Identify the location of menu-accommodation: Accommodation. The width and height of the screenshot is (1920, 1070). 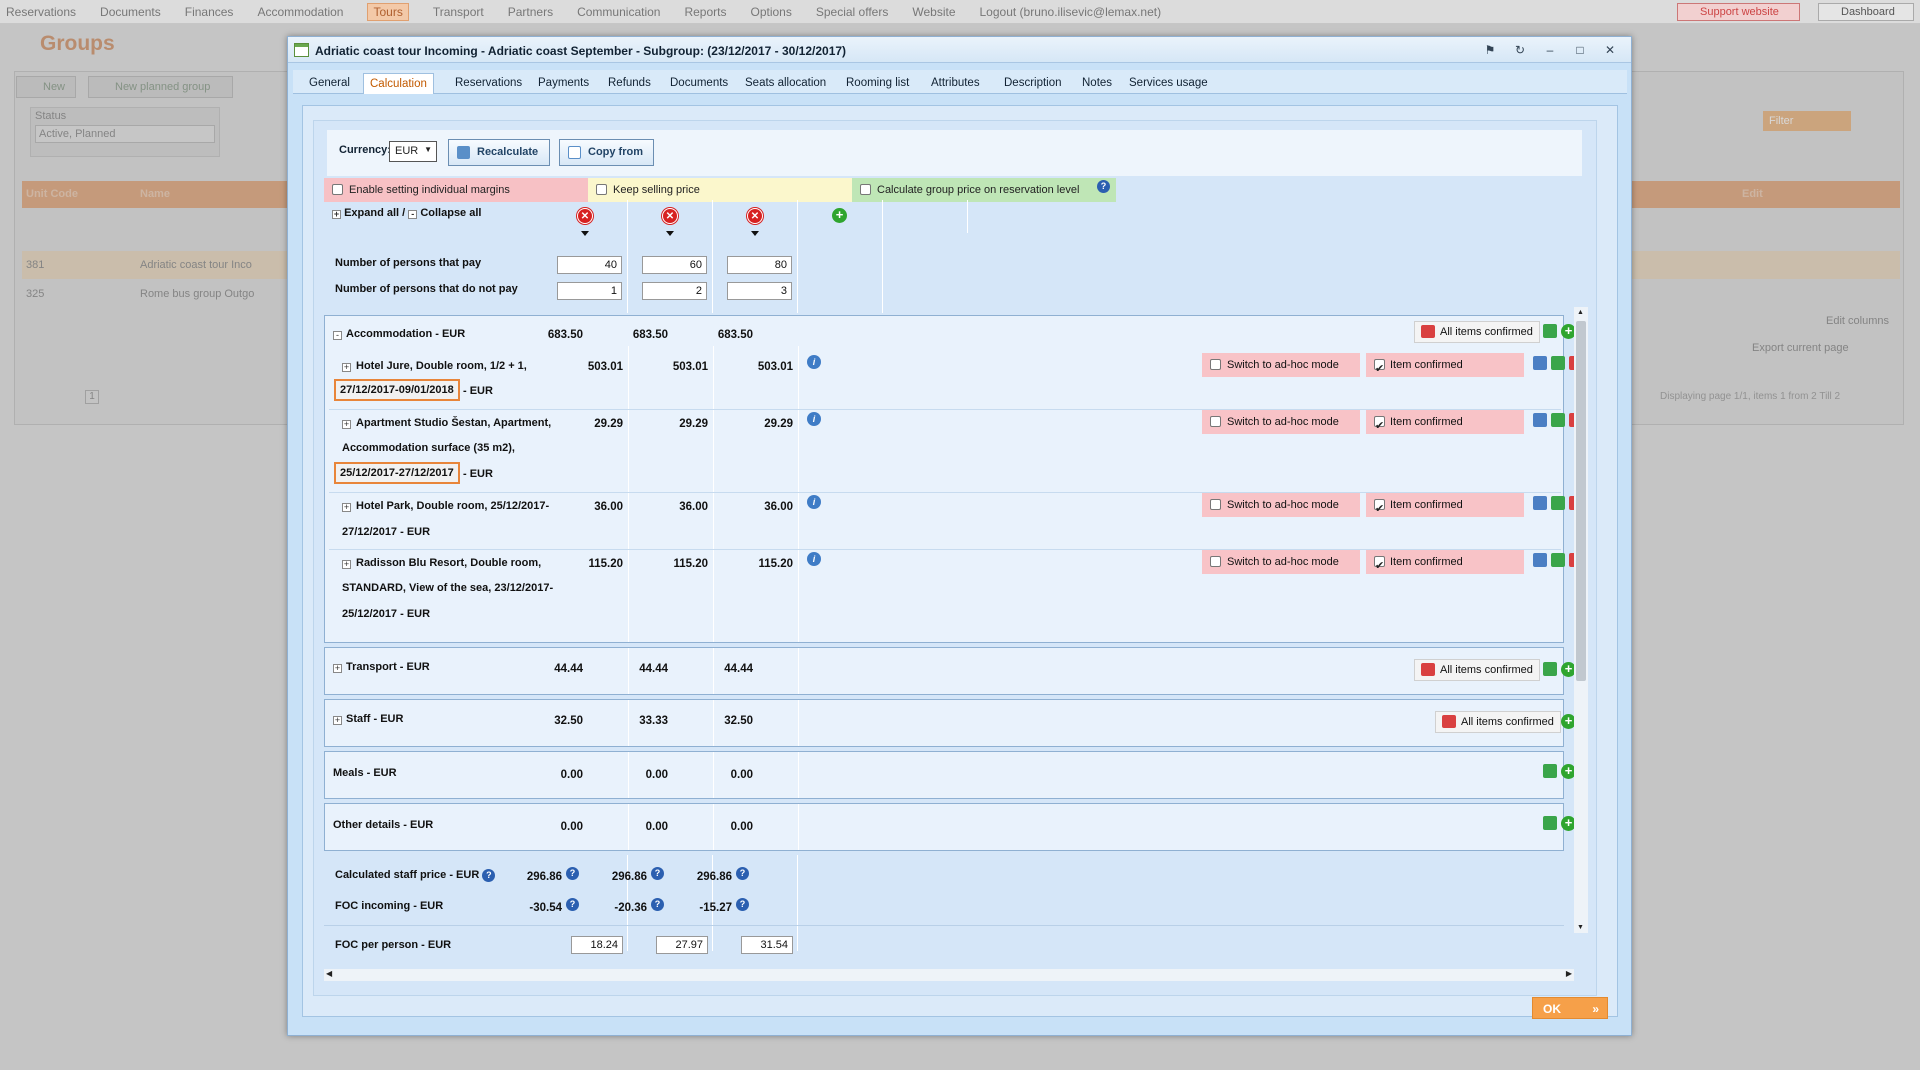
(300, 13).